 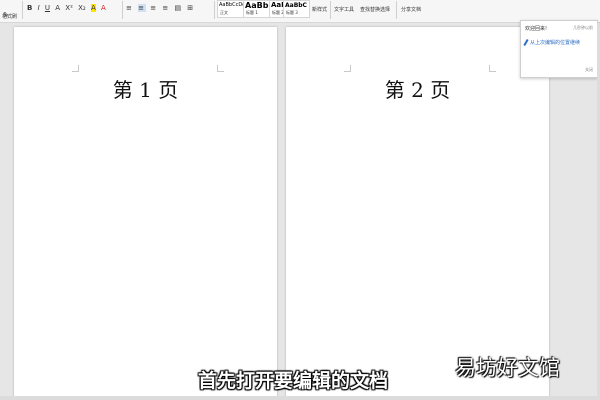 I want to click on resume-editing-link: 从上次编辑的位置继续, so click(x=552, y=42).